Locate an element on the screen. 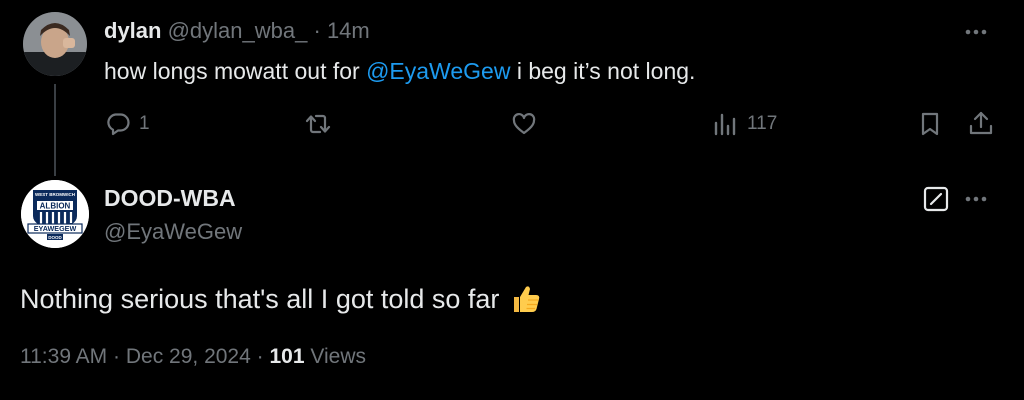 This screenshot has width=1024, height=400. thumbs-up-icon is located at coordinates (527, 299).